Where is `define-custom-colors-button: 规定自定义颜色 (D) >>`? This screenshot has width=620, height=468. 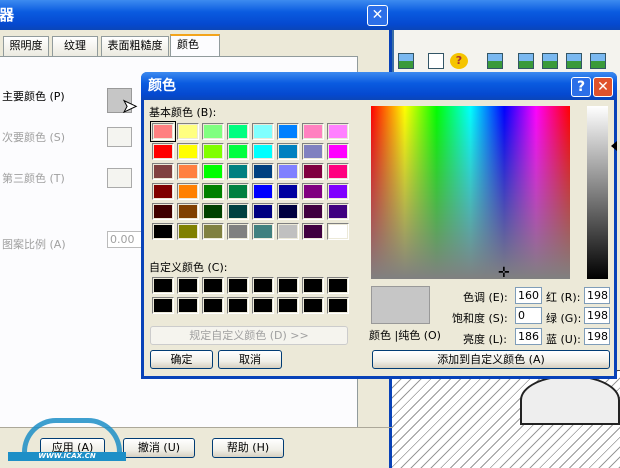 define-custom-colors-button: 规定自定义颜色 (D) >> is located at coordinates (249, 335).